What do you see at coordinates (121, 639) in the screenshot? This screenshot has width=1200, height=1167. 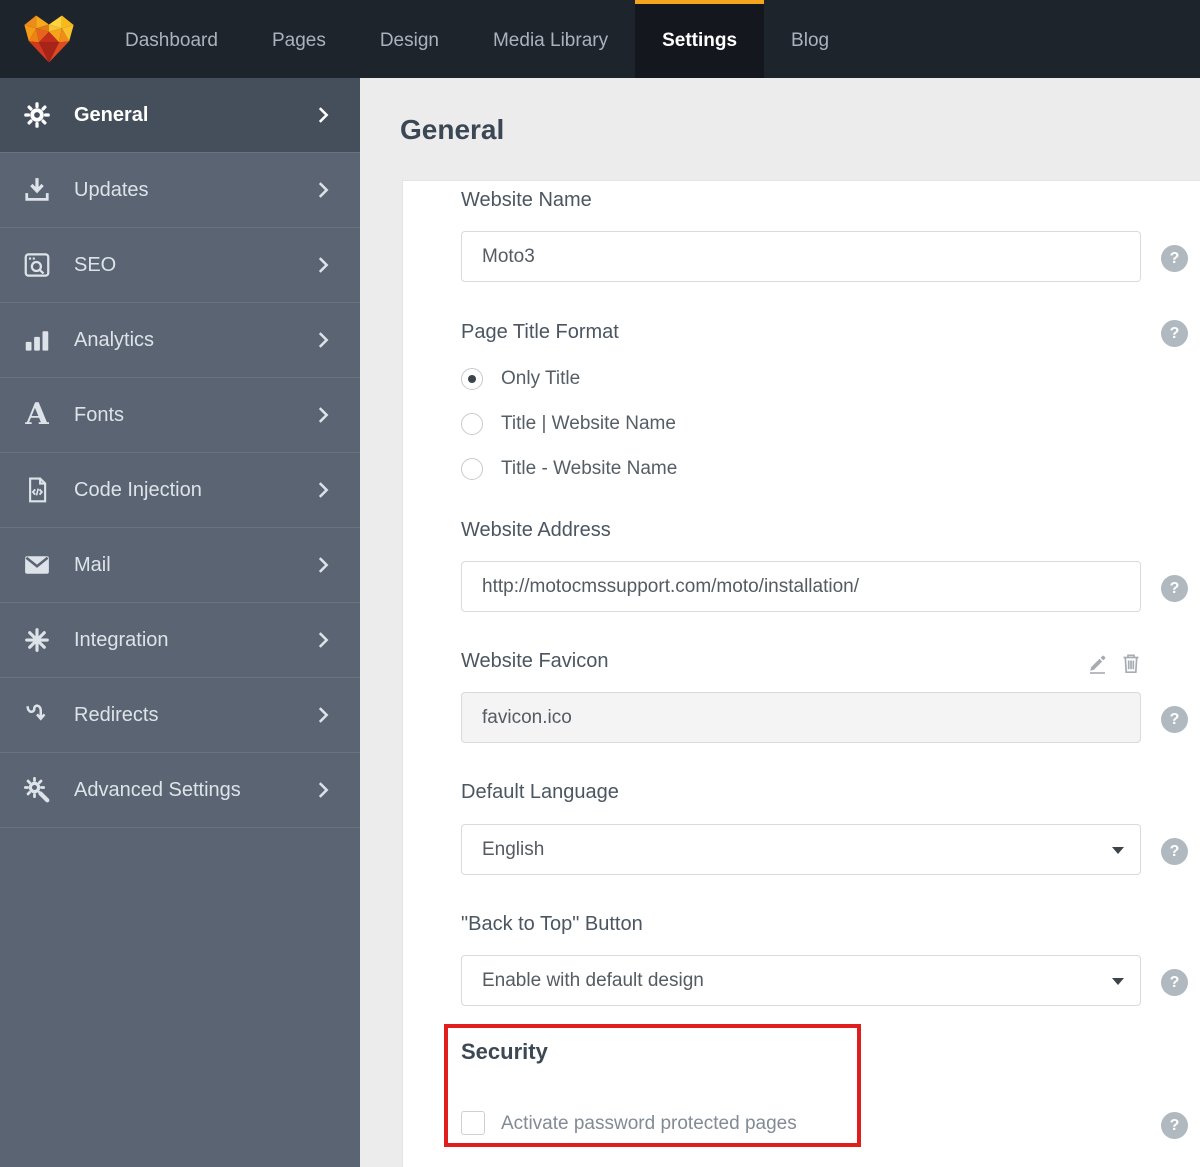 I see `sidebar-item-label: Integration` at bounding box center [121, 639].